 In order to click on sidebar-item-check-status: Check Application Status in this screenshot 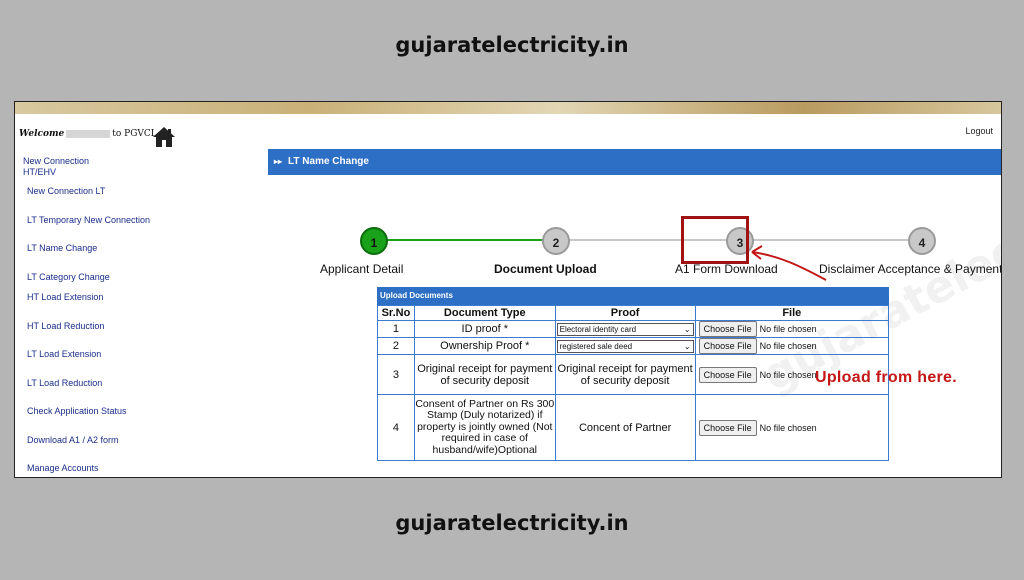, I will do `click(77, 411)`.